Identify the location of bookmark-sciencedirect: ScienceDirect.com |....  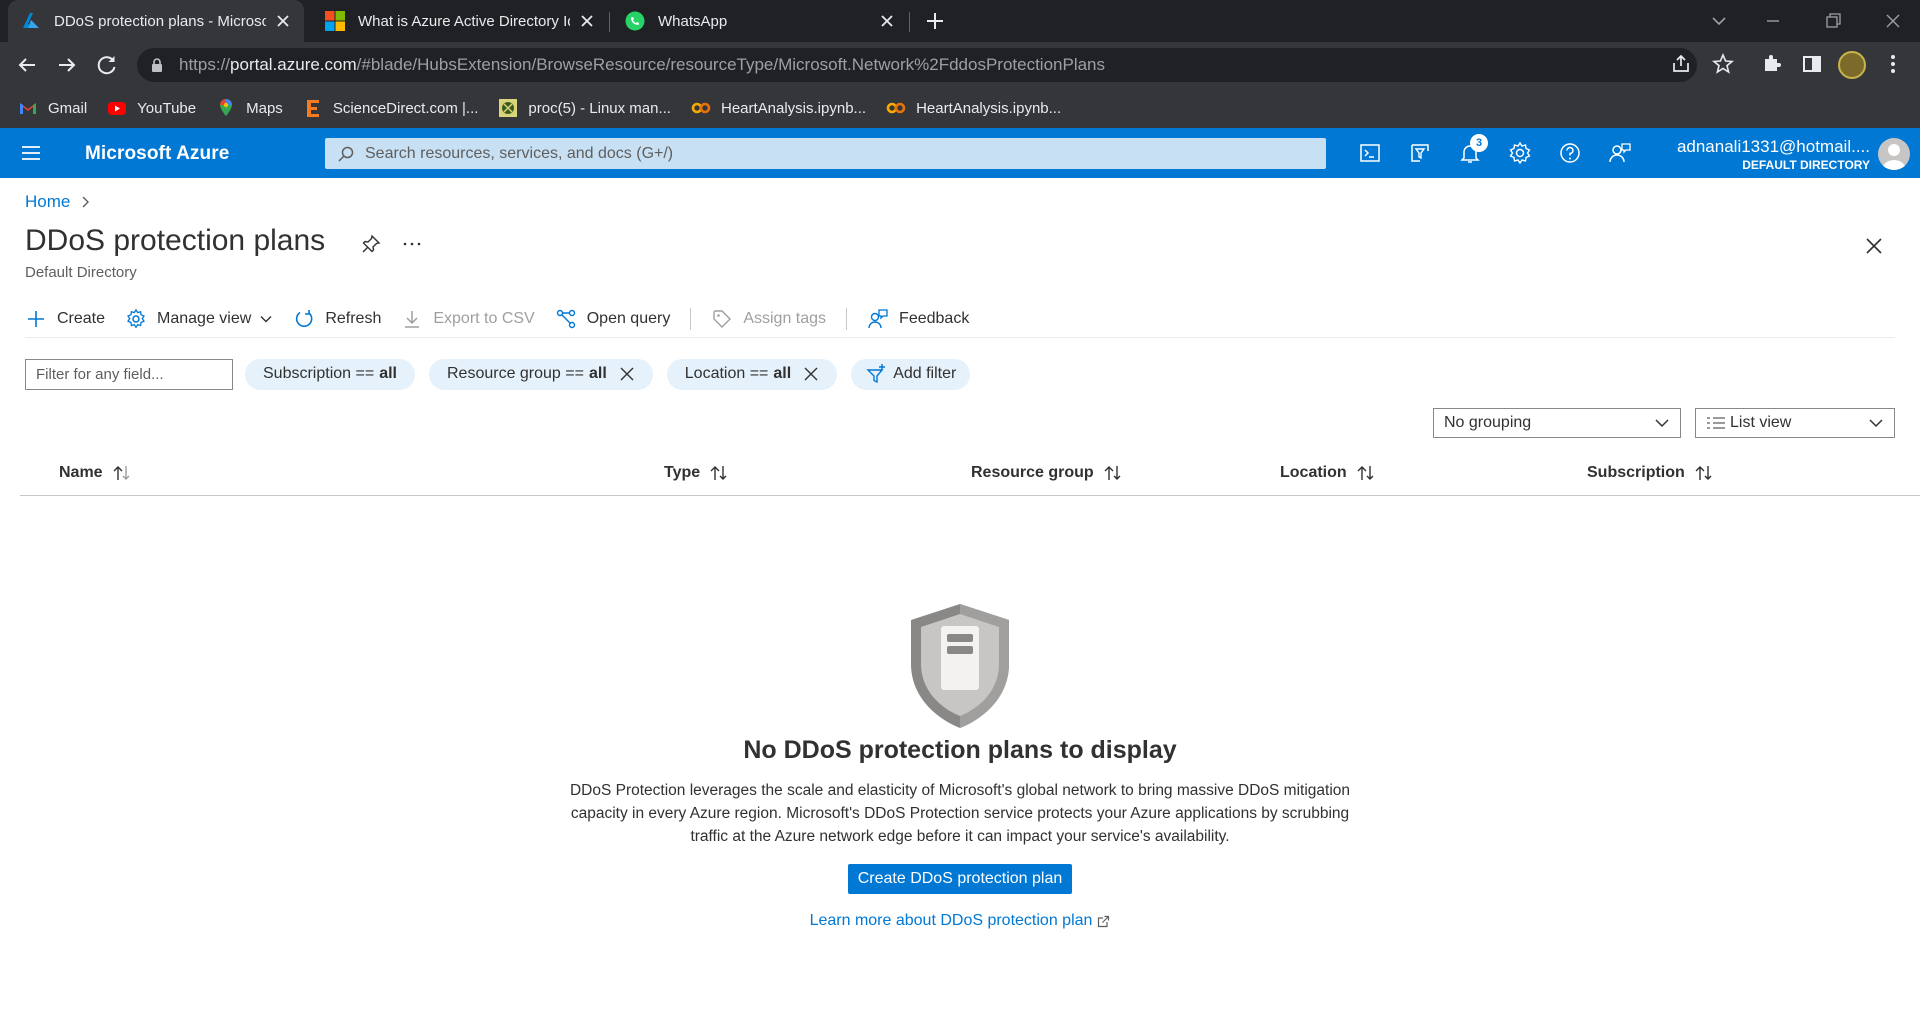
(391, 108).